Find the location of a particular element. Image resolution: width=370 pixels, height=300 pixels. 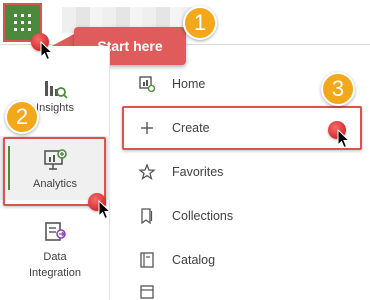

star-icon is located at coordinates (147, 172).